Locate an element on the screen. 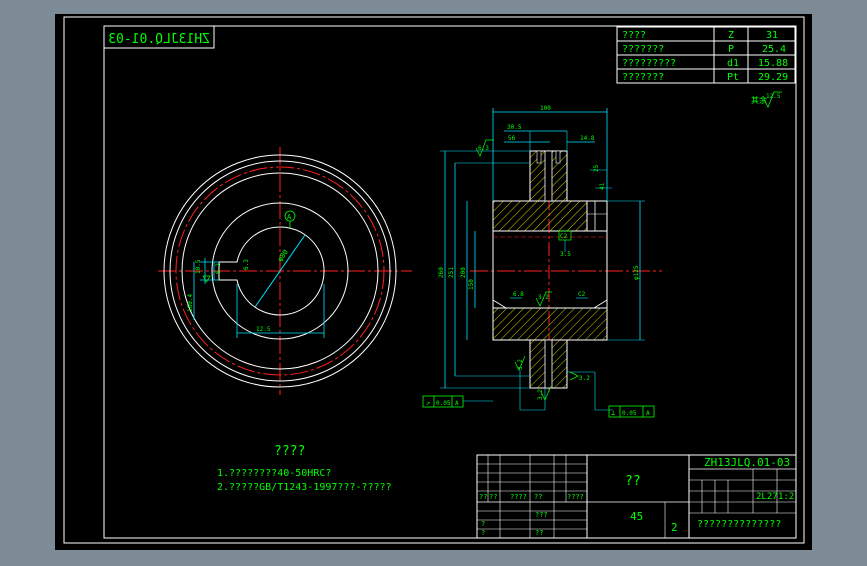 This screenshot has width=867, height=566. title-quantity: 2 is located at coordinates (674, 527).